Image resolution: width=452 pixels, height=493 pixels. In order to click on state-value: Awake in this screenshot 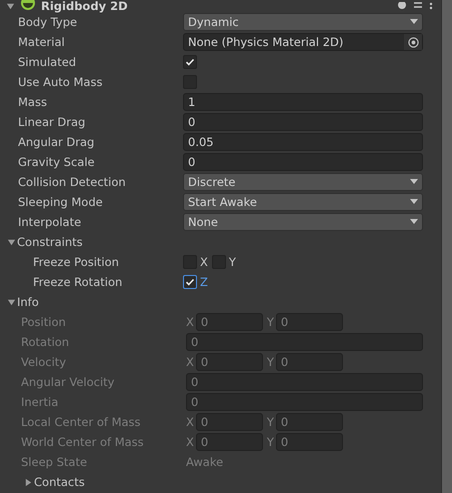, I will do `click(205, 462)`.